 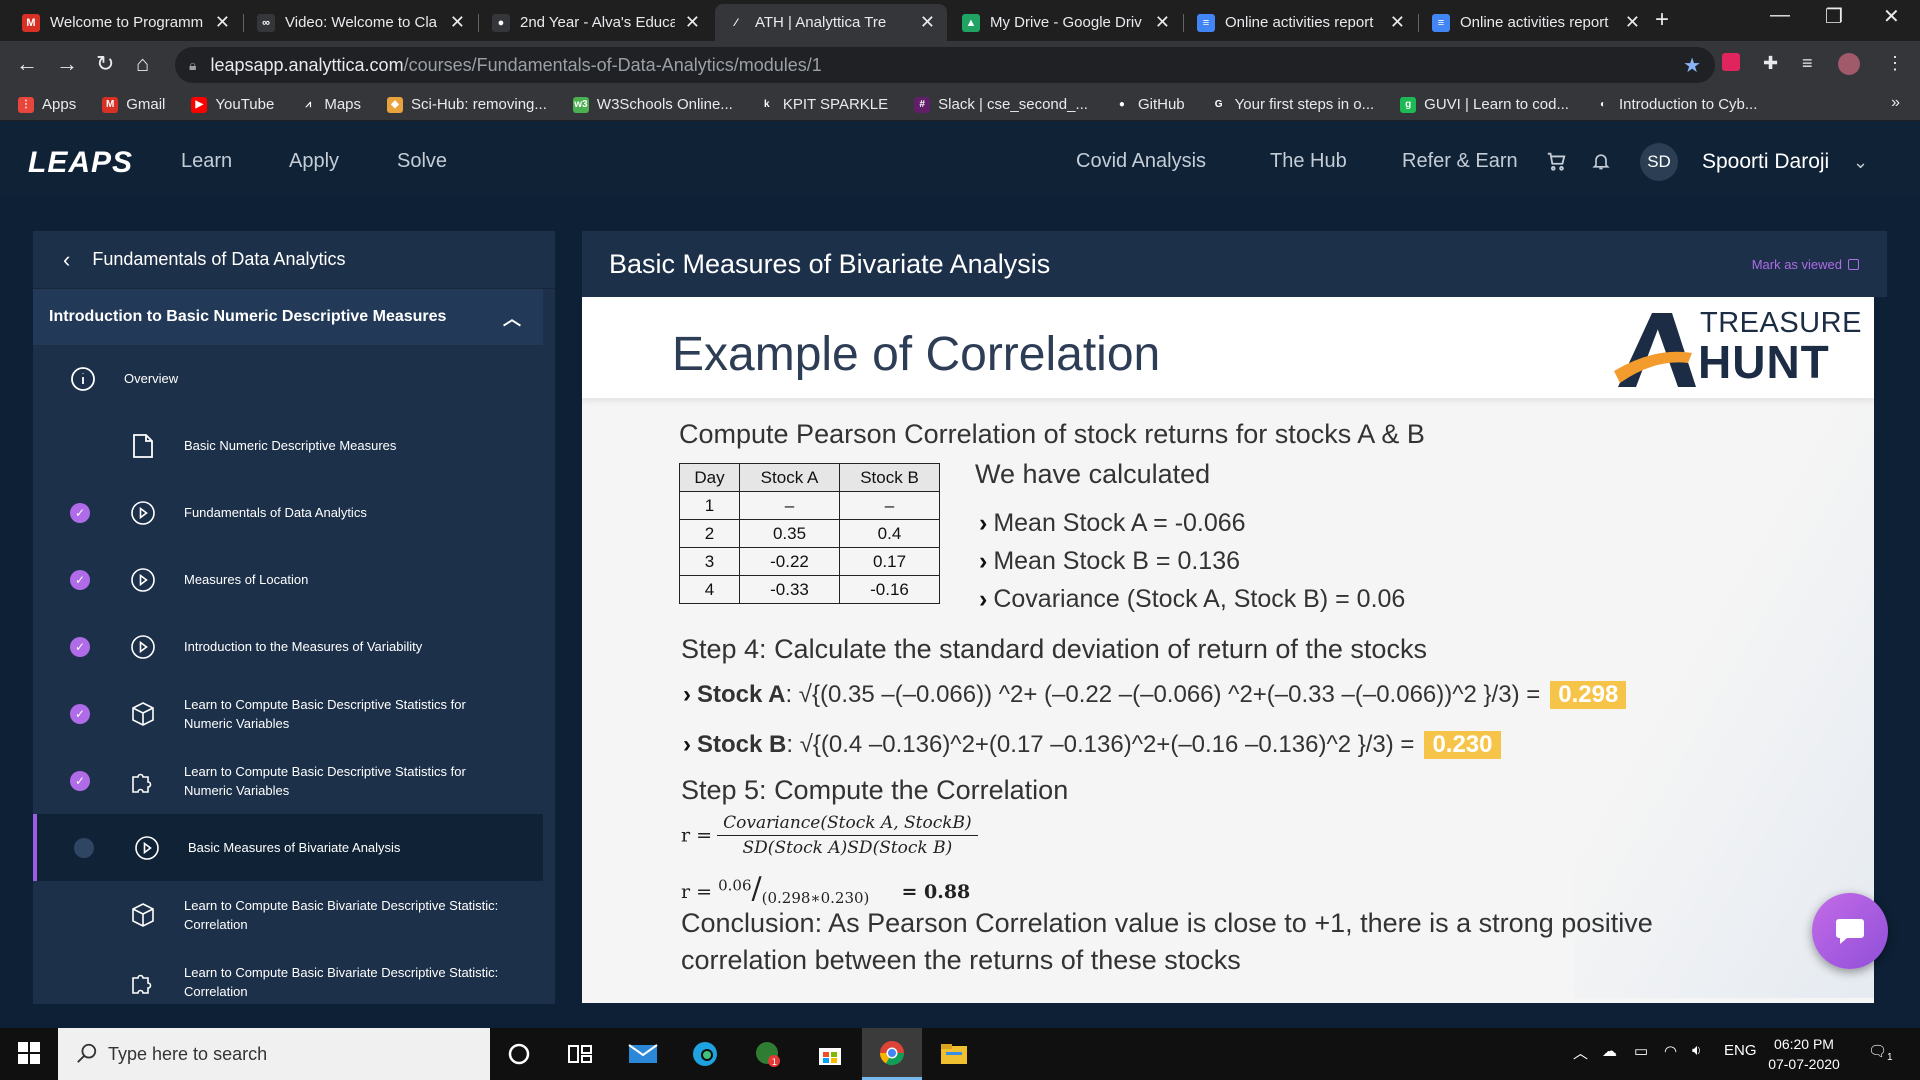 I want to click on nav-refer-earn: Refer & Earn, so click(x=1460, y=161).